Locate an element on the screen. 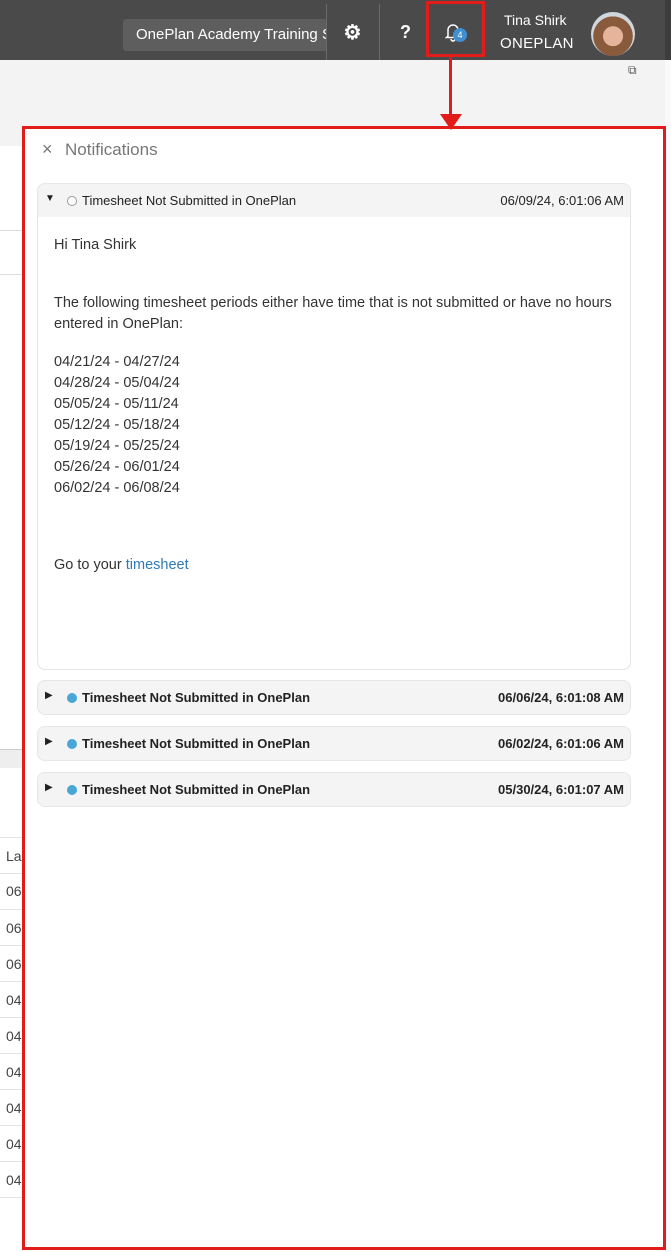  annotation-arrow-head is located at coordinates (451, 122).